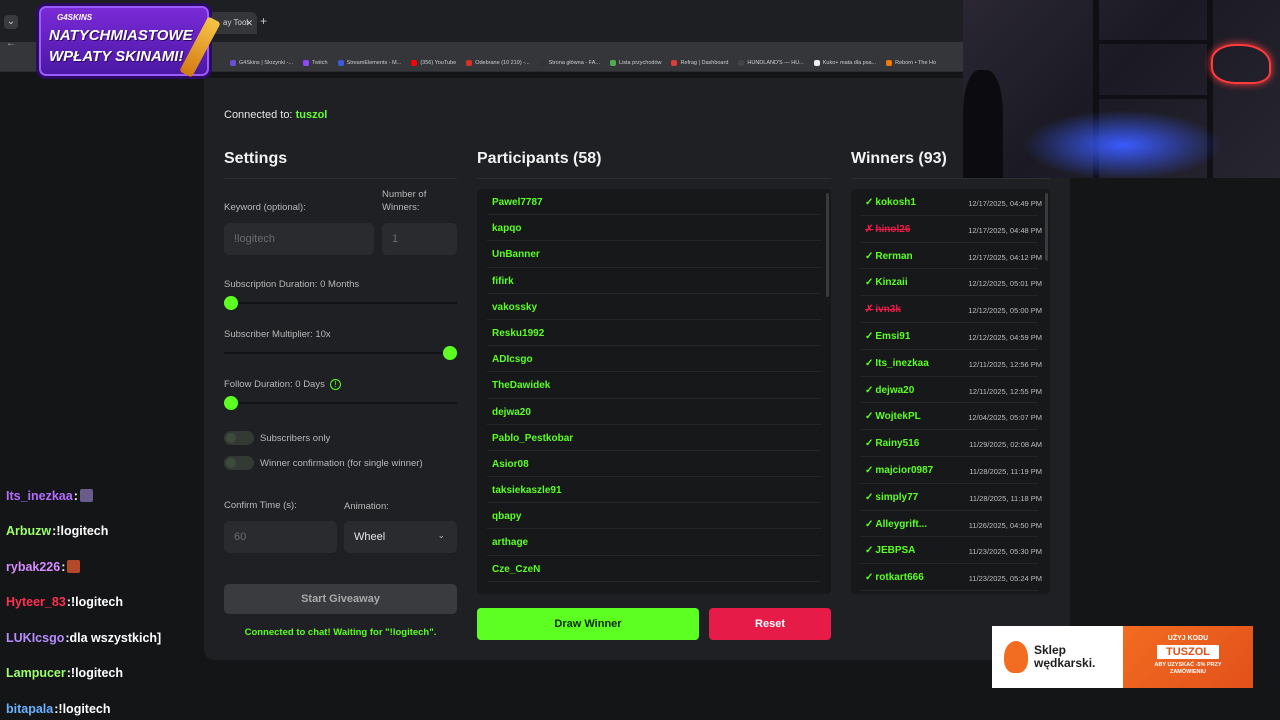 The height and width of the screenshot is (720, 1280). What do you see at coordinates (1005, 445) in the screenshot?
I see `winner-timestamp: 11/29/2025, 02:08 AM` at bounding box center [1005, 445].